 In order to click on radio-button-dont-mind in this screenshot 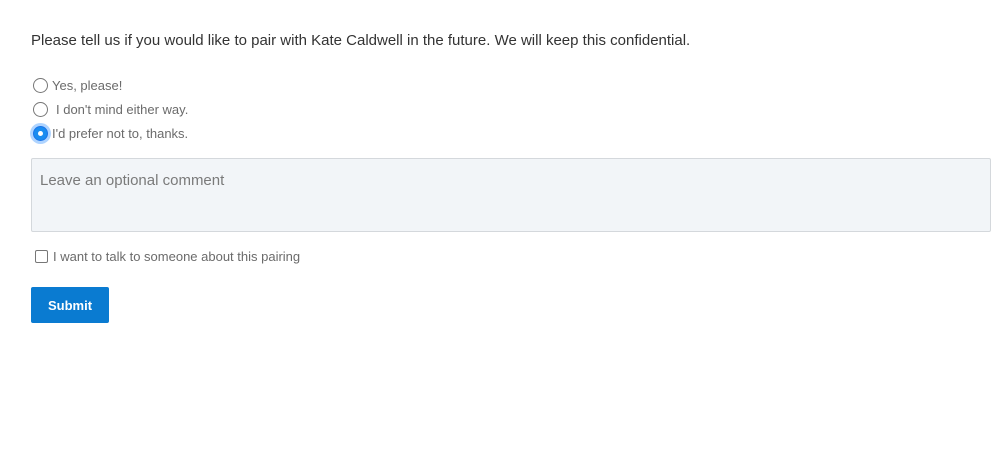, I will do `click(40, 109)`.